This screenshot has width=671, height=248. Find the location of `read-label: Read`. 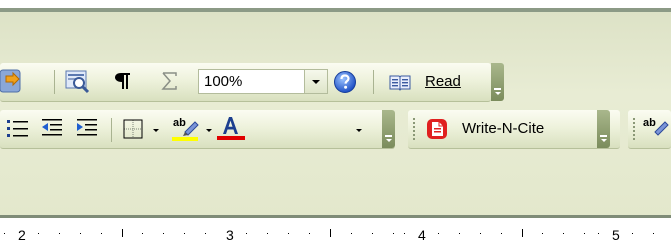

read-label: Read is located at coordinates (443, 81).